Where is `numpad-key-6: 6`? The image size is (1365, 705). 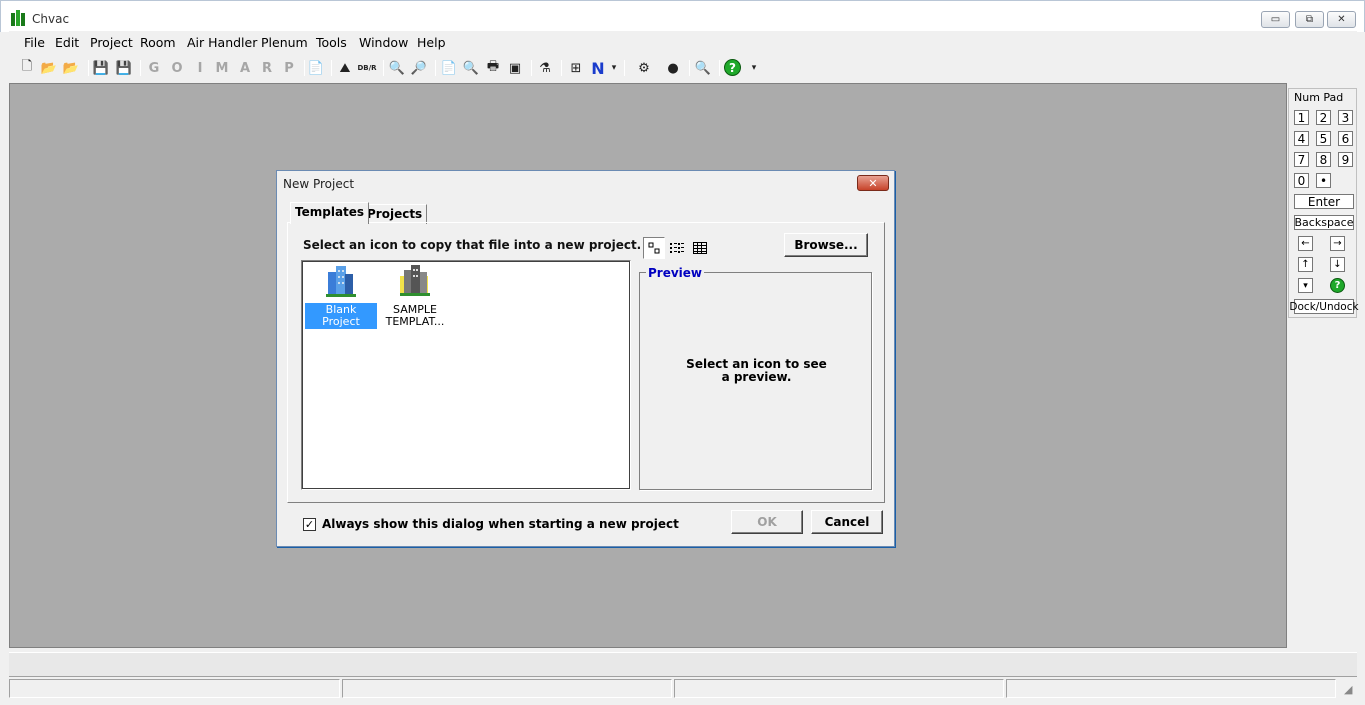 numpad-key-6: 6 is located at coordinates (1345, 138).